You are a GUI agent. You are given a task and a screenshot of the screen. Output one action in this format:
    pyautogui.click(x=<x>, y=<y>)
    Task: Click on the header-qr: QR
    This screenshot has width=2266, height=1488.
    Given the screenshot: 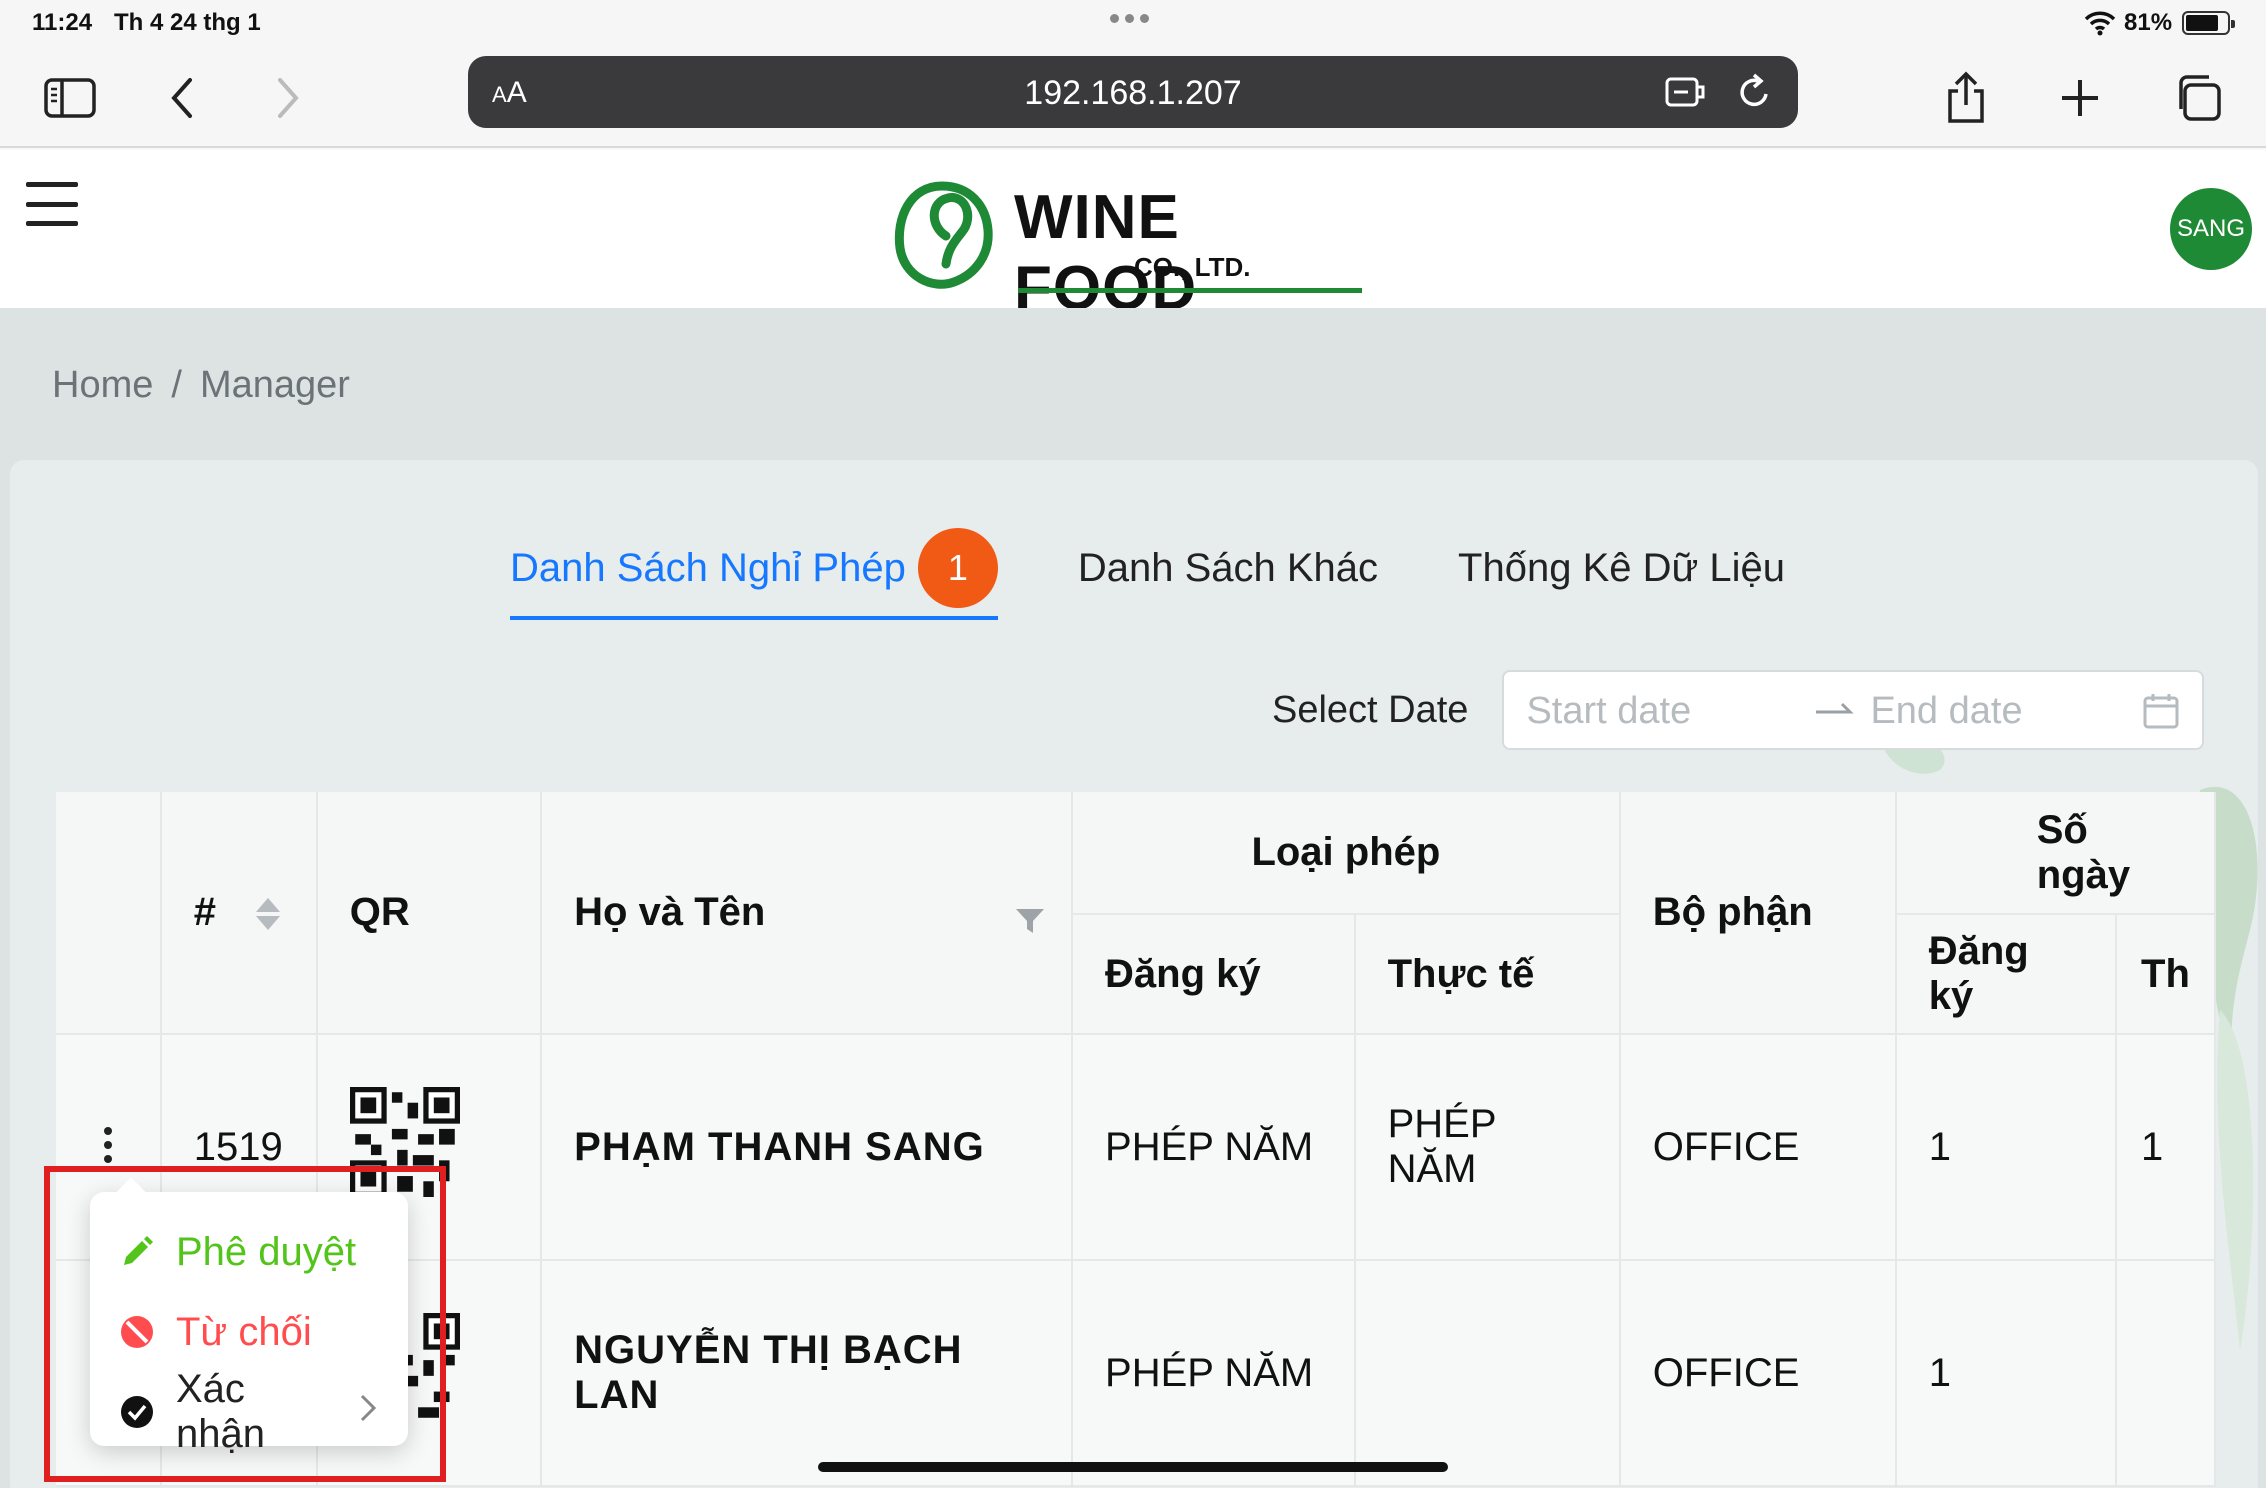 What is the action you would take?
    pyautogui.click(x=429, y=913)
    